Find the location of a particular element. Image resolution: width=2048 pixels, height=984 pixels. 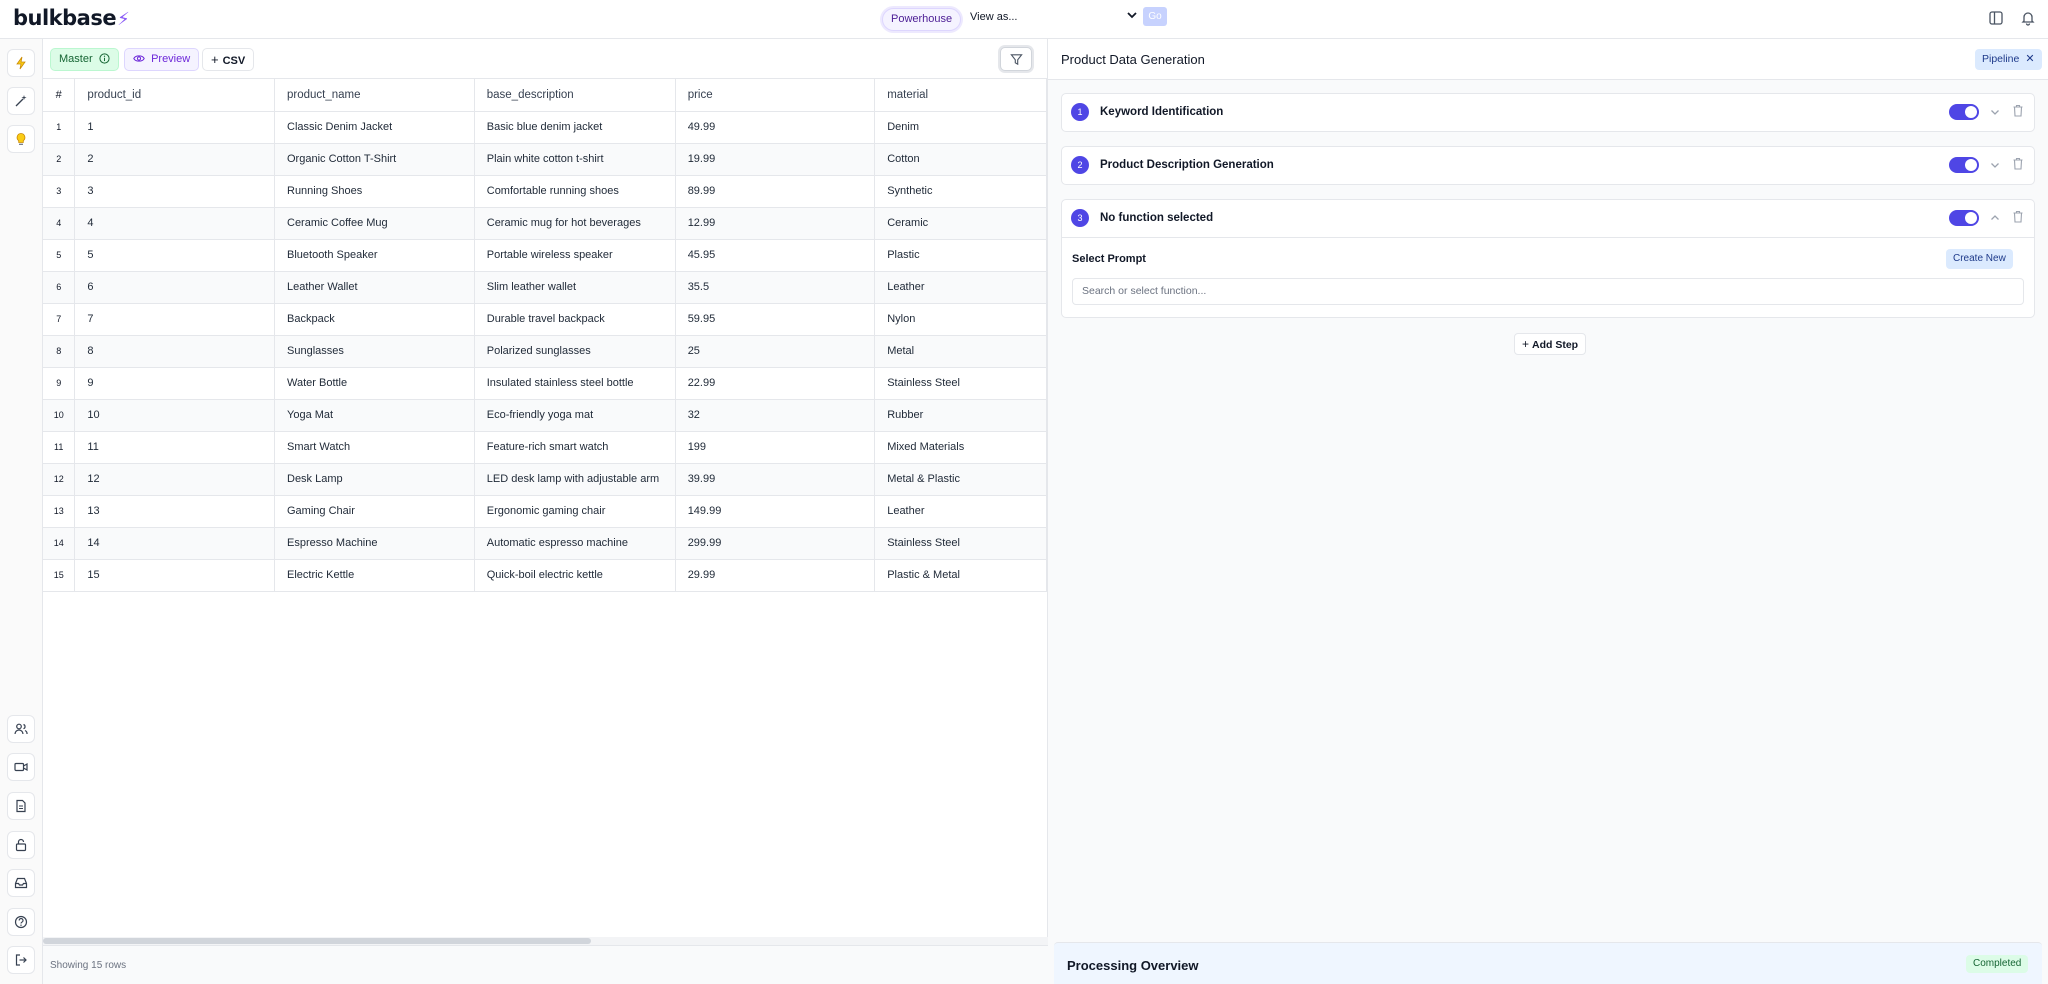

table-cell-base_description: Insulated stainless steel bottle is located at coordinates (575, 383).